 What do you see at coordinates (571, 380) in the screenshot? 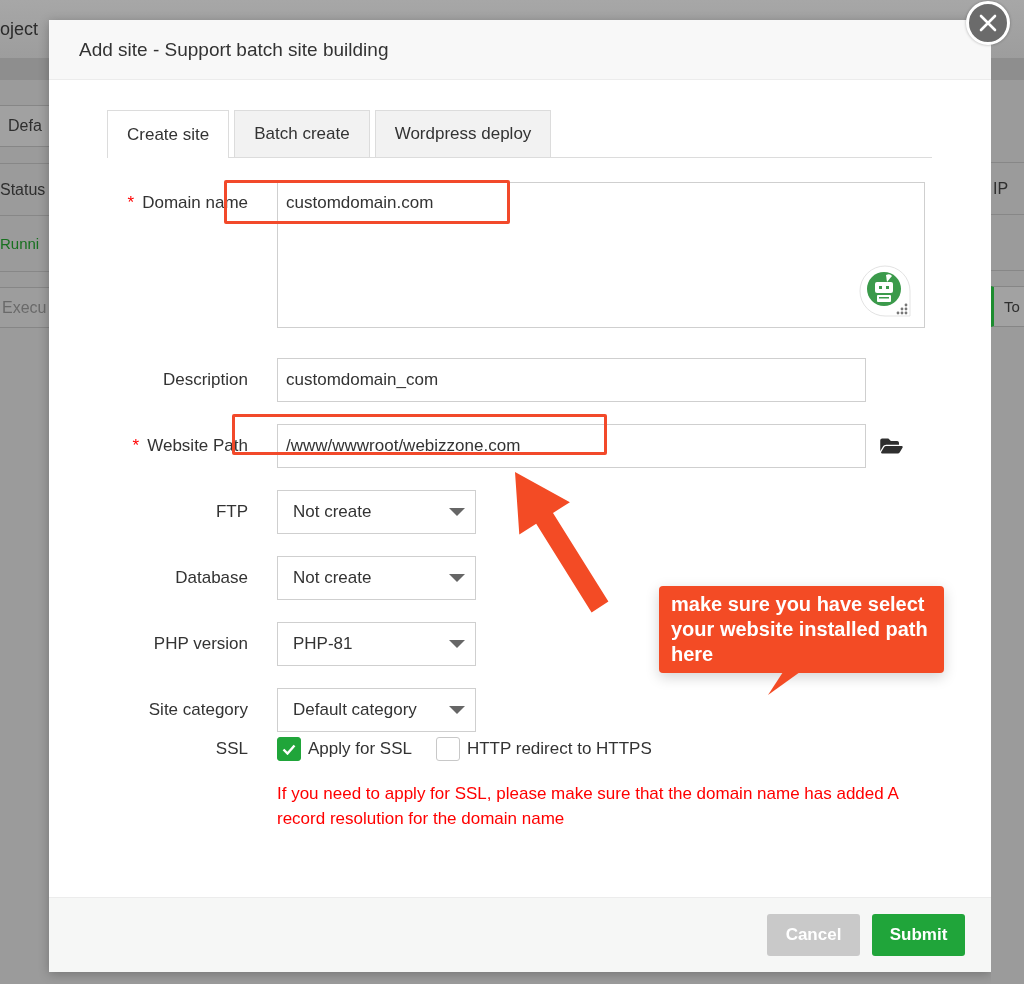
I see `text-field: customdomain_com` at bounding box center [571, 380].